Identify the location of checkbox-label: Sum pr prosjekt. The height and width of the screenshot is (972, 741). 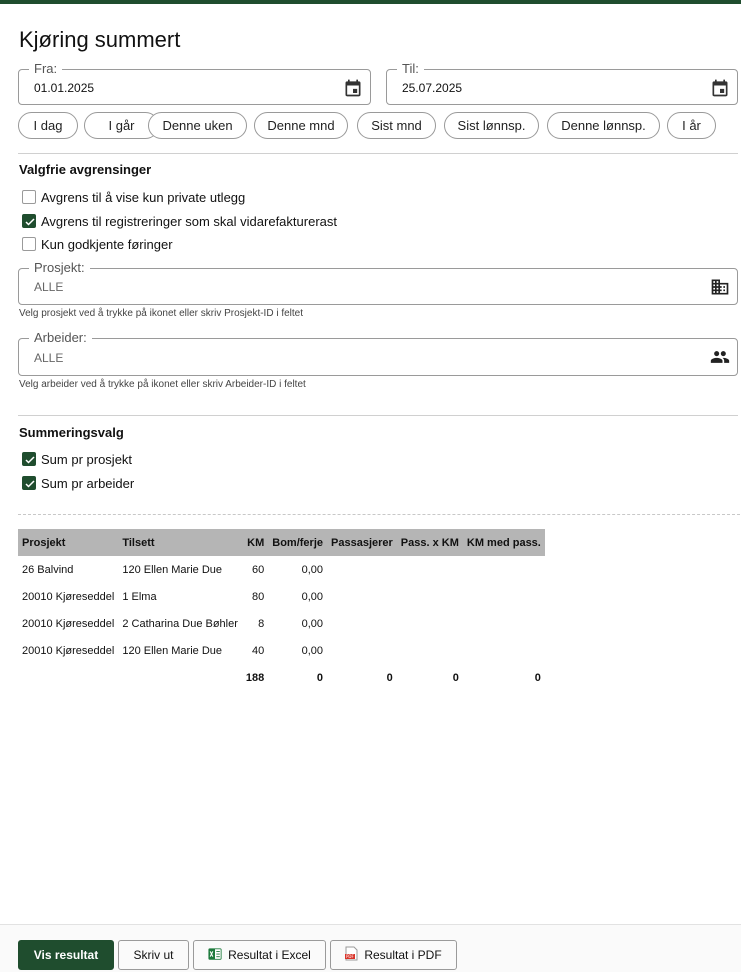
(87, 459).